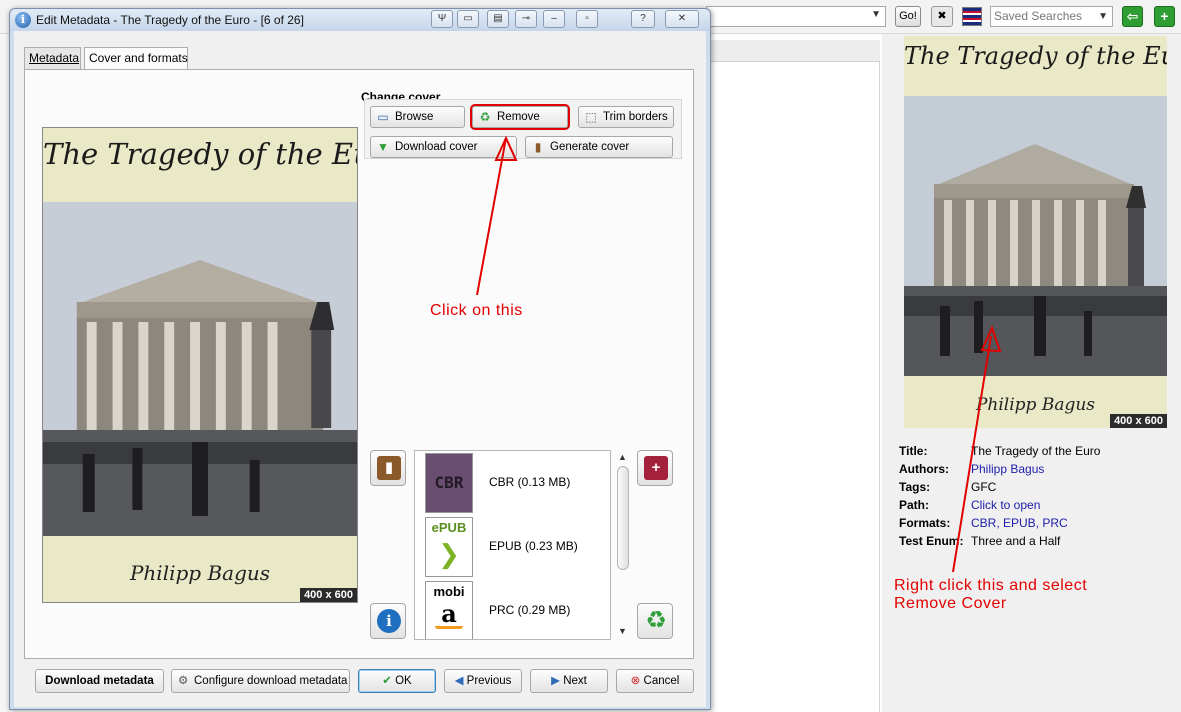 Image resolution: width=1181 pixels, height=712 pixels. Describe the element at coordinates (972, 16) in the screenshot. I see `highlight-toggle-icon` at that location.